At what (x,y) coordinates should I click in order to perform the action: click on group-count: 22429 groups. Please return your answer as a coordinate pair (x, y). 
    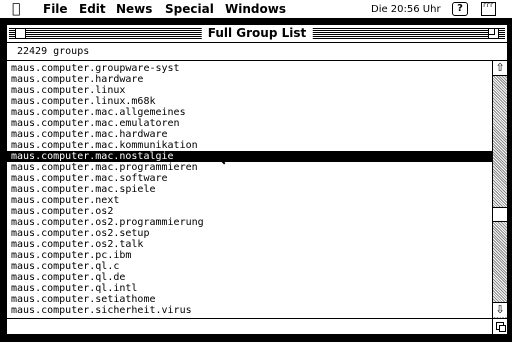
    Looking at the image, I should click on (53, 51).